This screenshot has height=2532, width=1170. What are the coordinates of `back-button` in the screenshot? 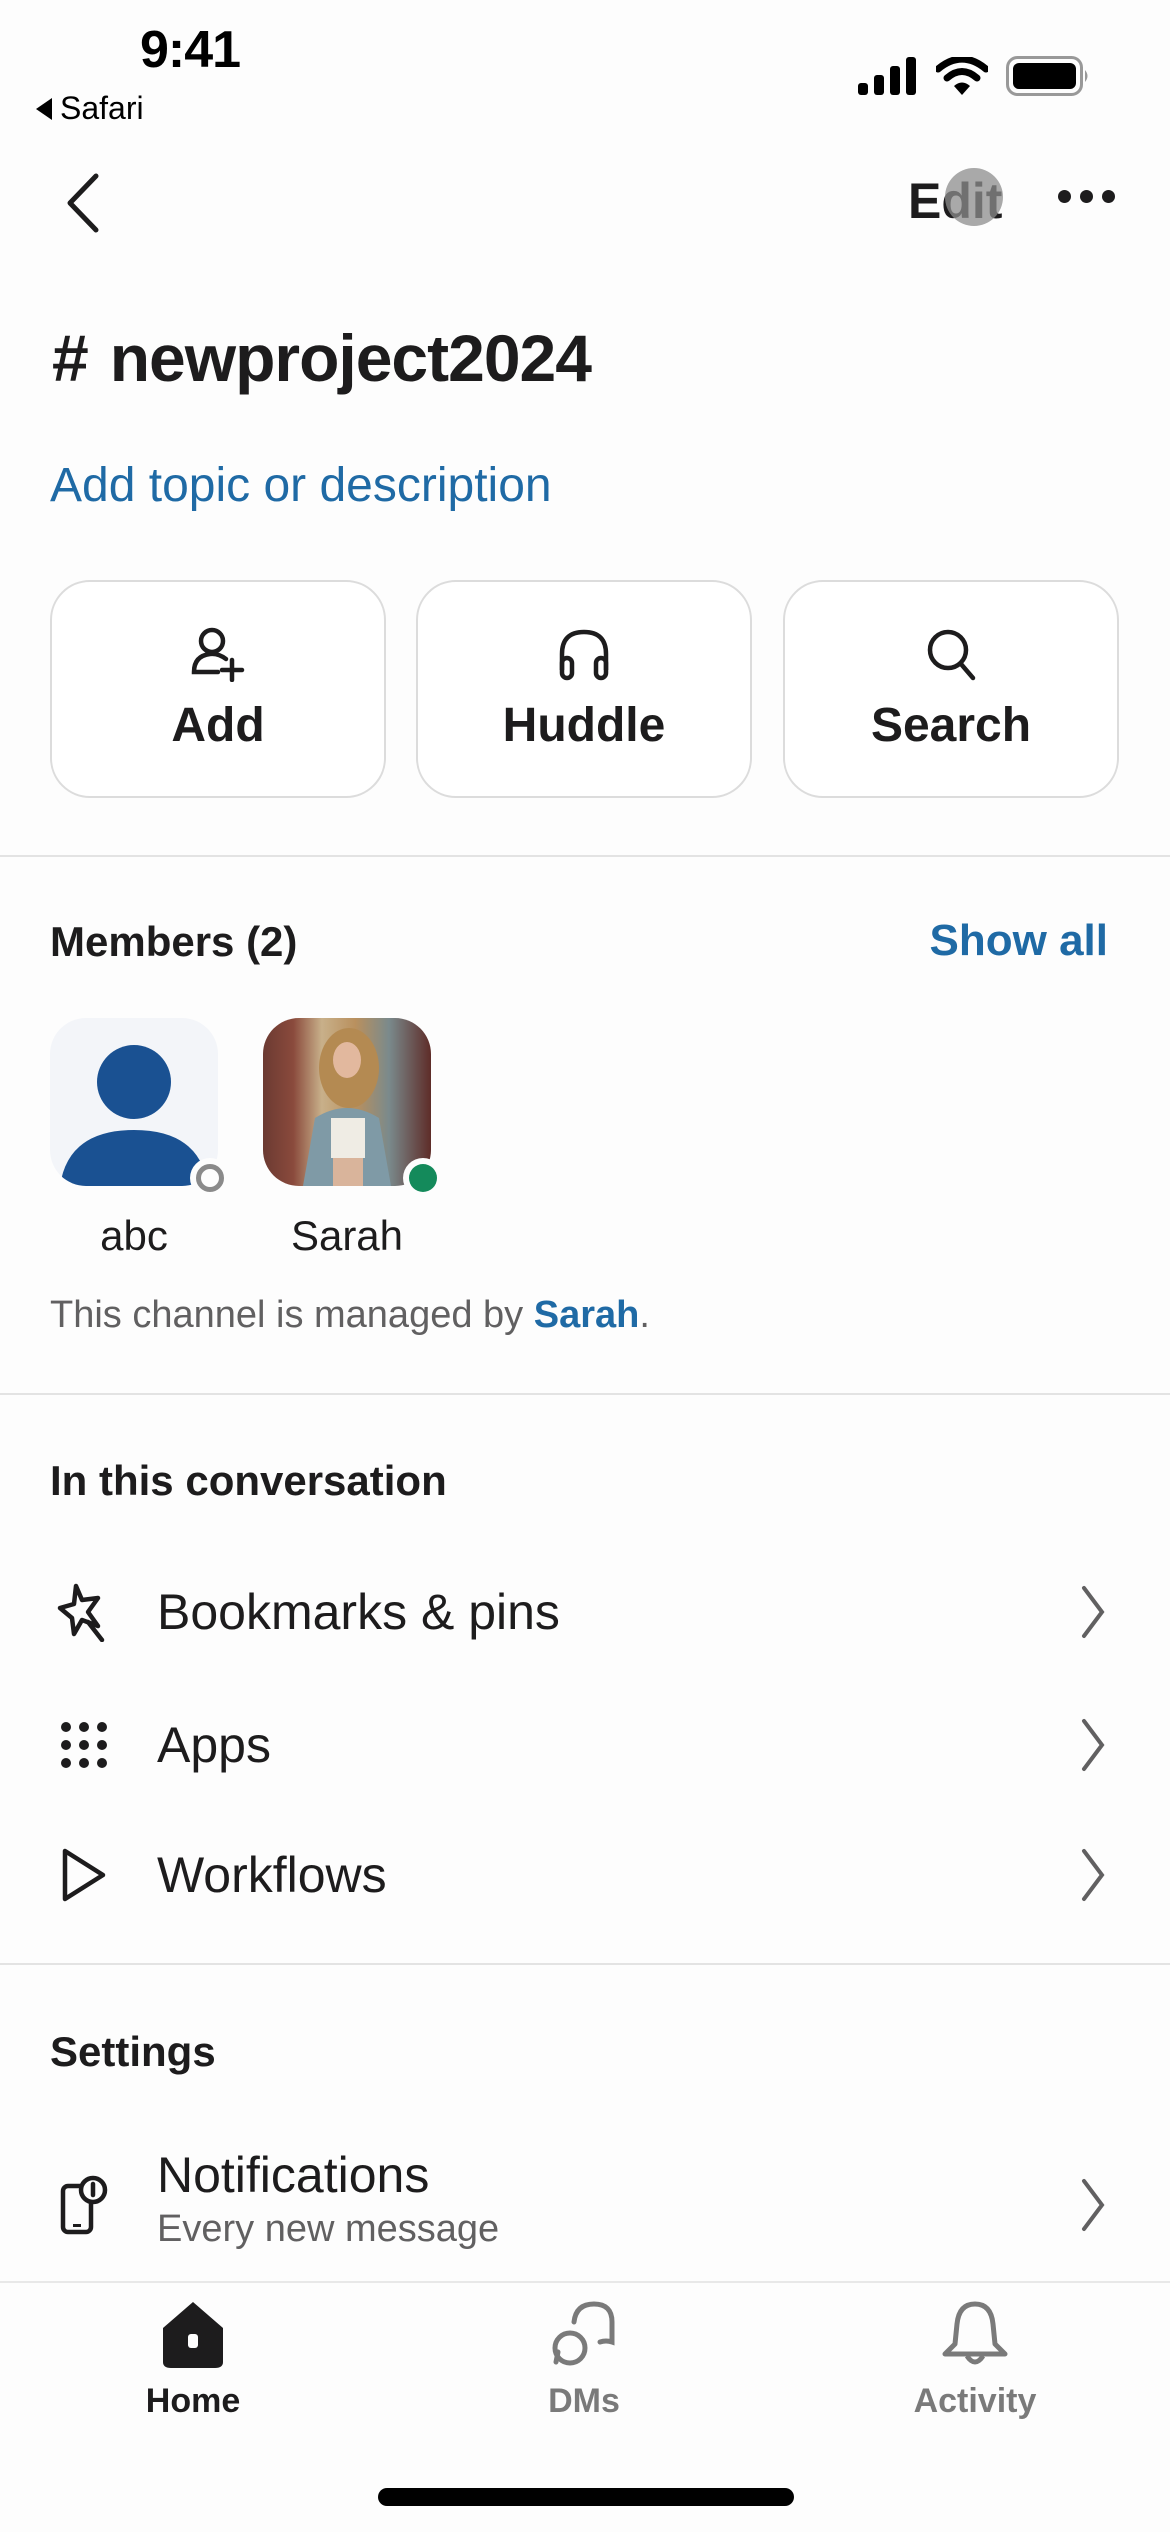 It's located at (85, 203).